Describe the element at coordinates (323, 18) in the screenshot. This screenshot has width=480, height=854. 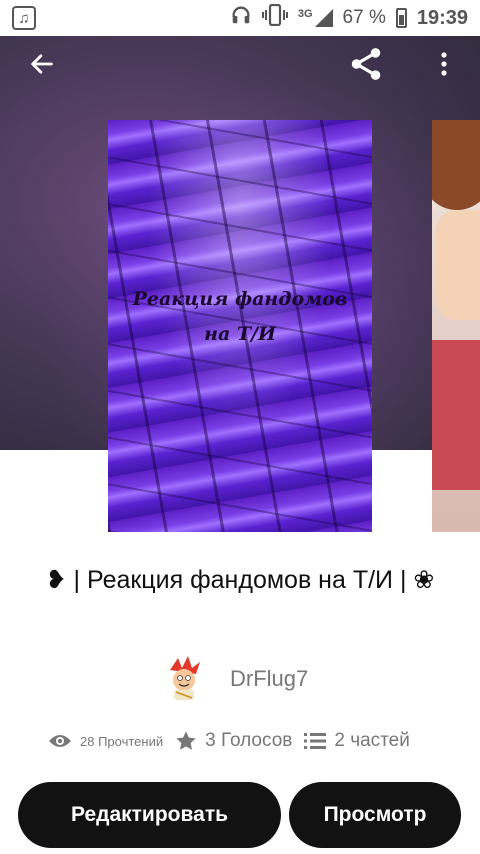
I see `signal-icon` at that location.